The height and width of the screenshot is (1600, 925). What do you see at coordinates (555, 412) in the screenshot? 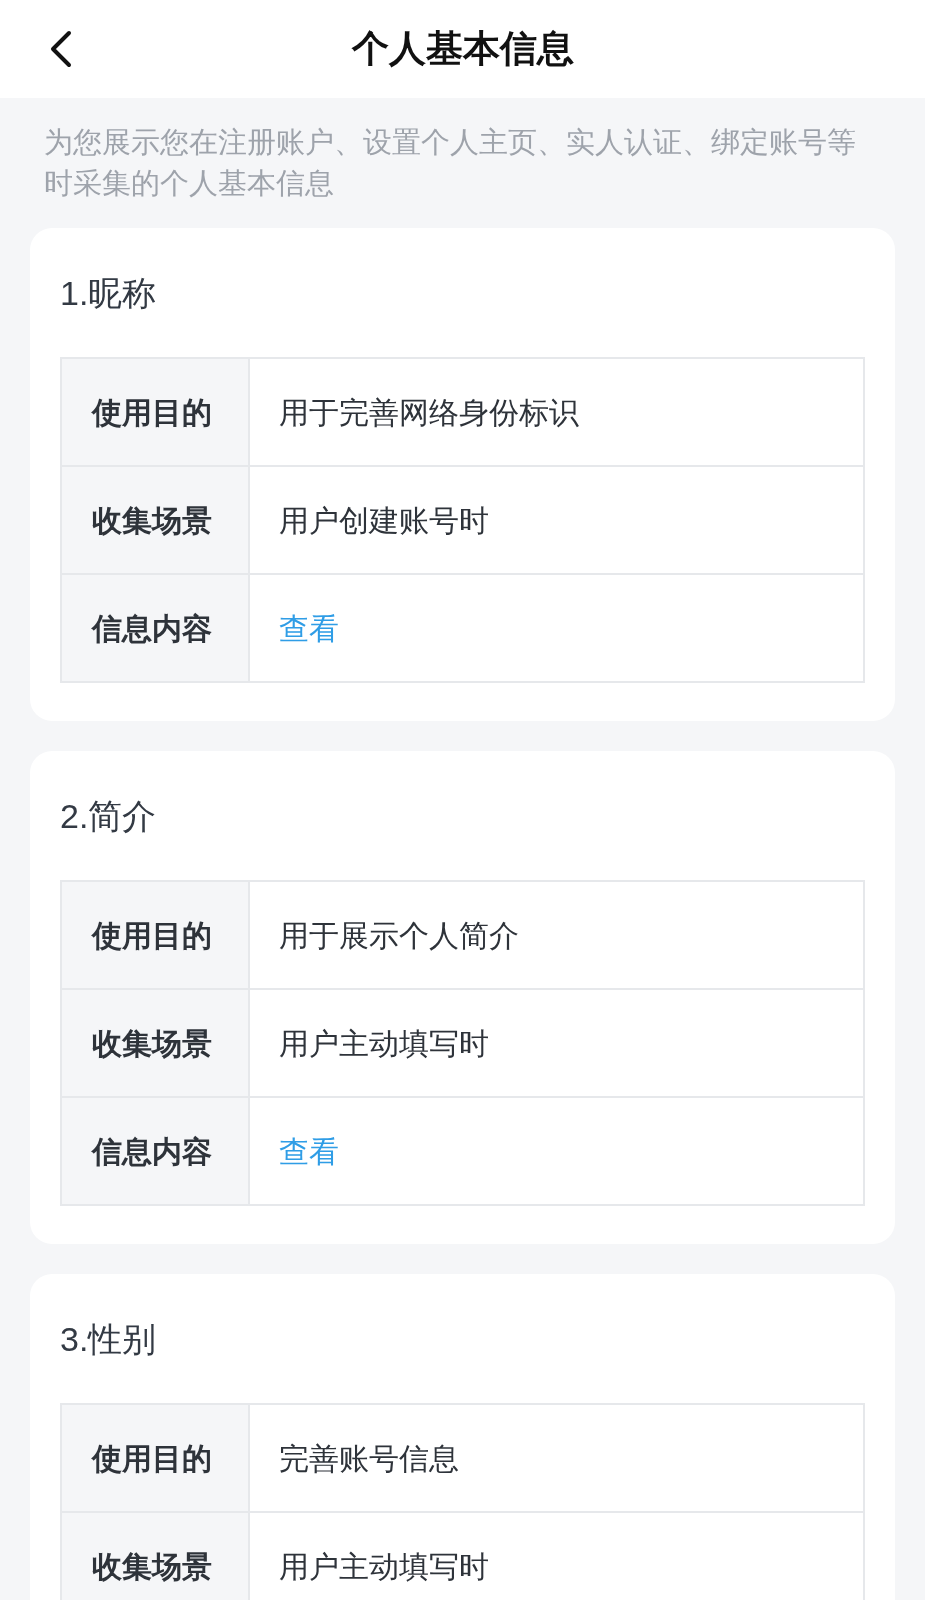
I see `row-value: 用于完善网络身份标识` at bounding box center [555, 412].